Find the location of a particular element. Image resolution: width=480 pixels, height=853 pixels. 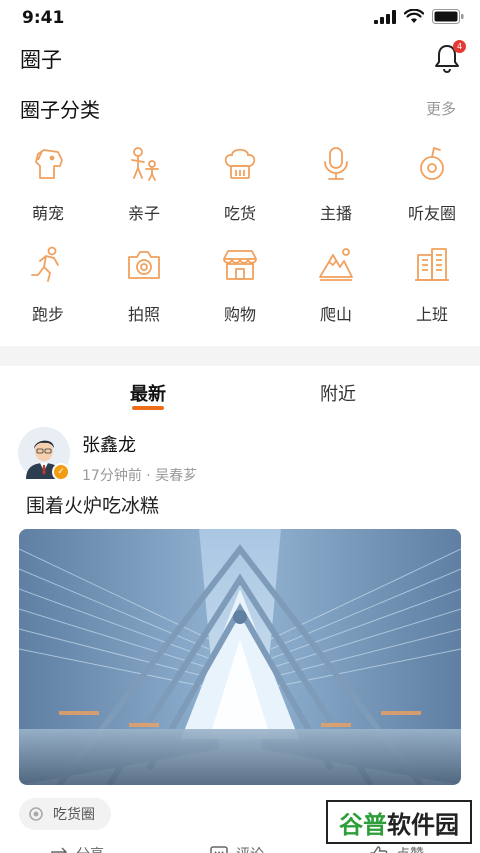

more-link: 更多 is located at coordinates (441, 108).